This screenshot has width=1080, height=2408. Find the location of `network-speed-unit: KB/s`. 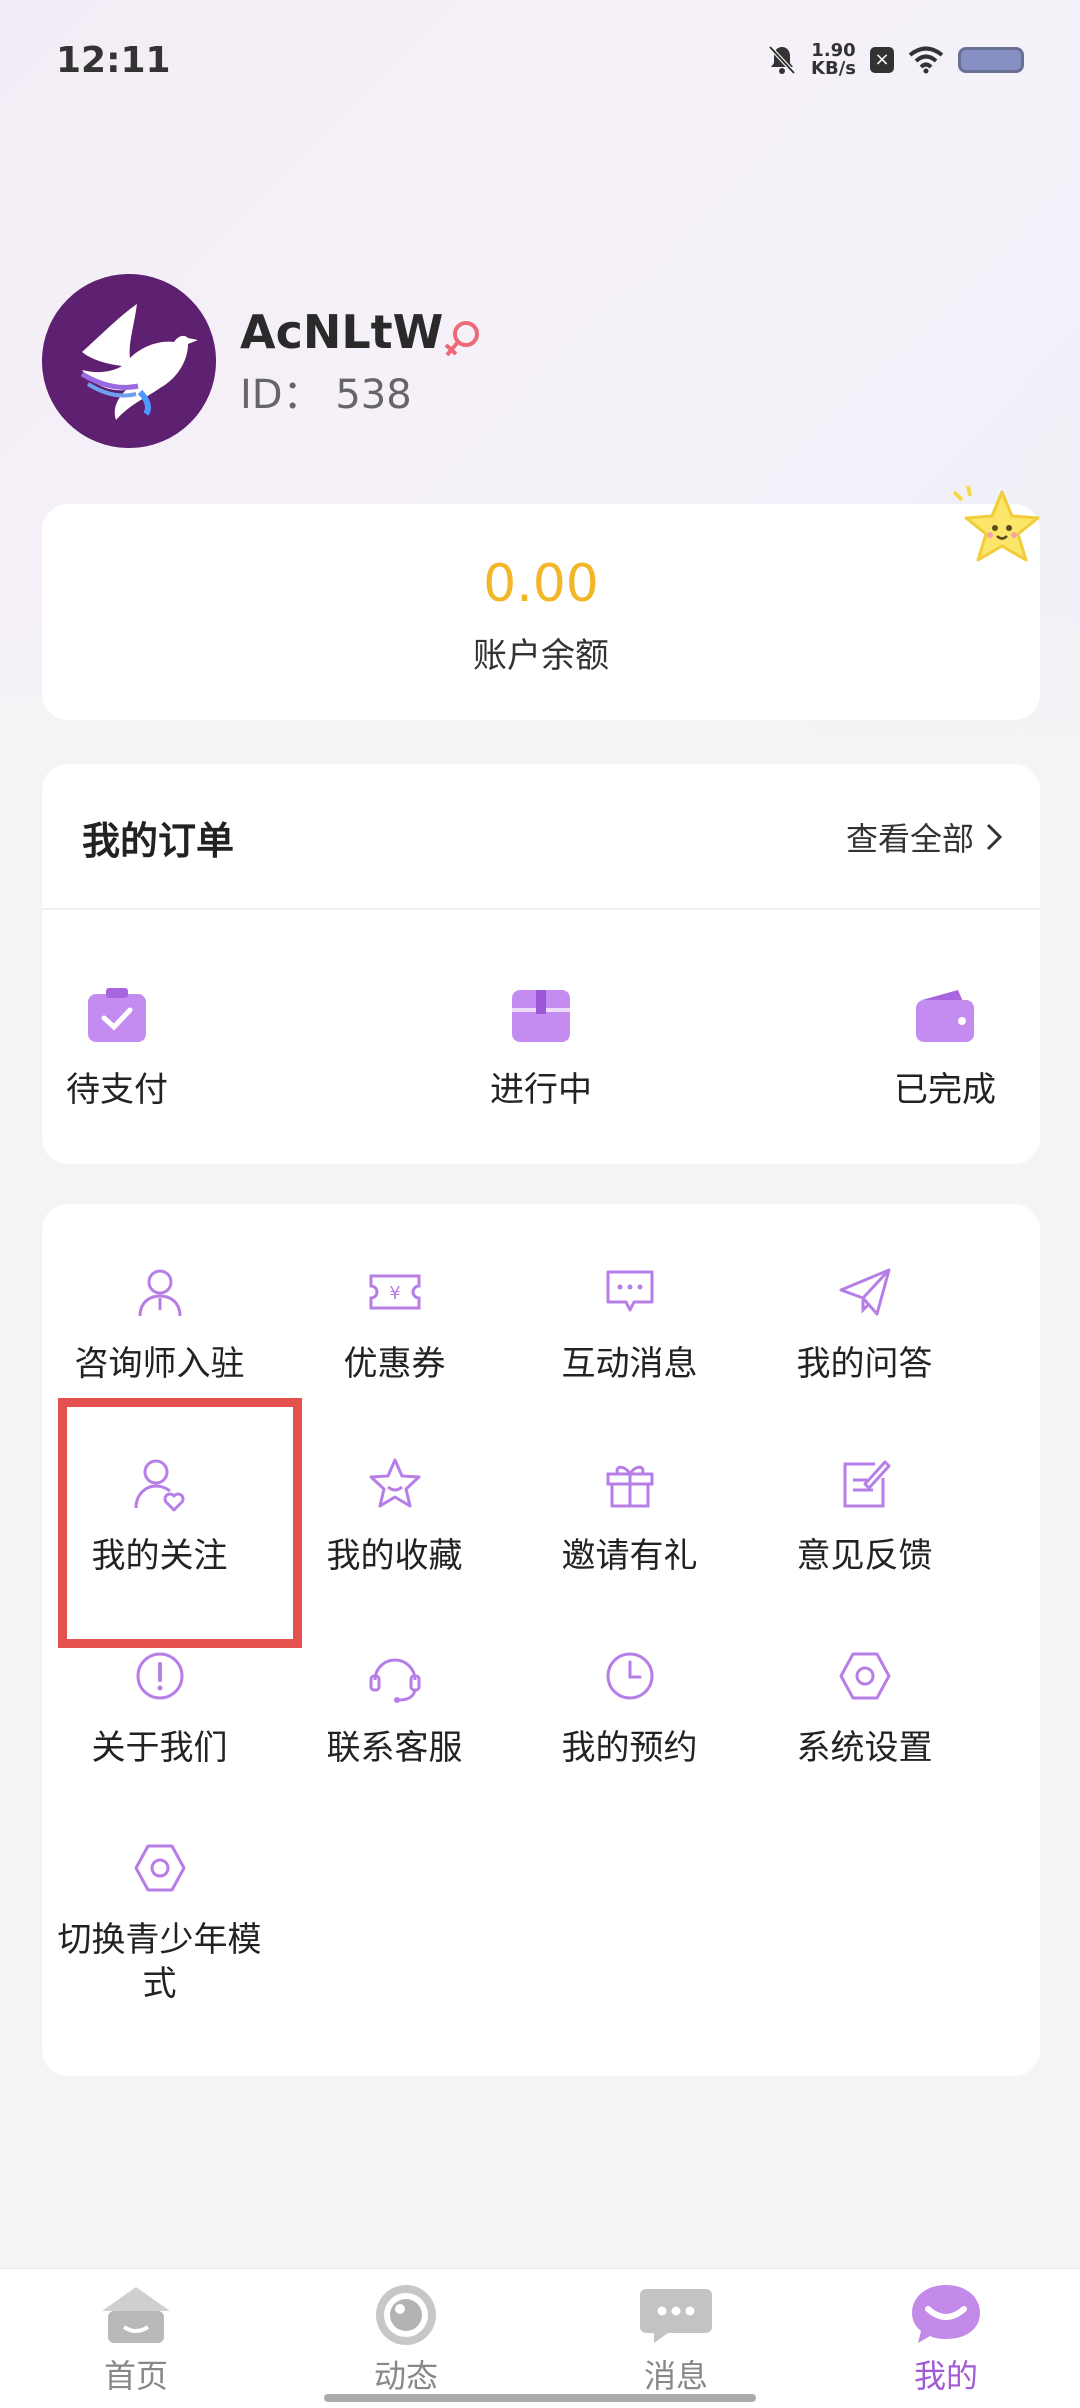

network-speed-unit: KB/s is located at coordinates (833, 68).